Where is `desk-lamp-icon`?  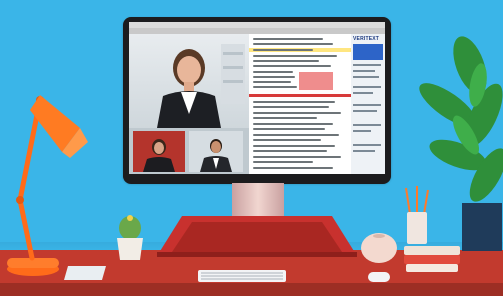 desk-lamp-icon is located at coordinates (47, 185).